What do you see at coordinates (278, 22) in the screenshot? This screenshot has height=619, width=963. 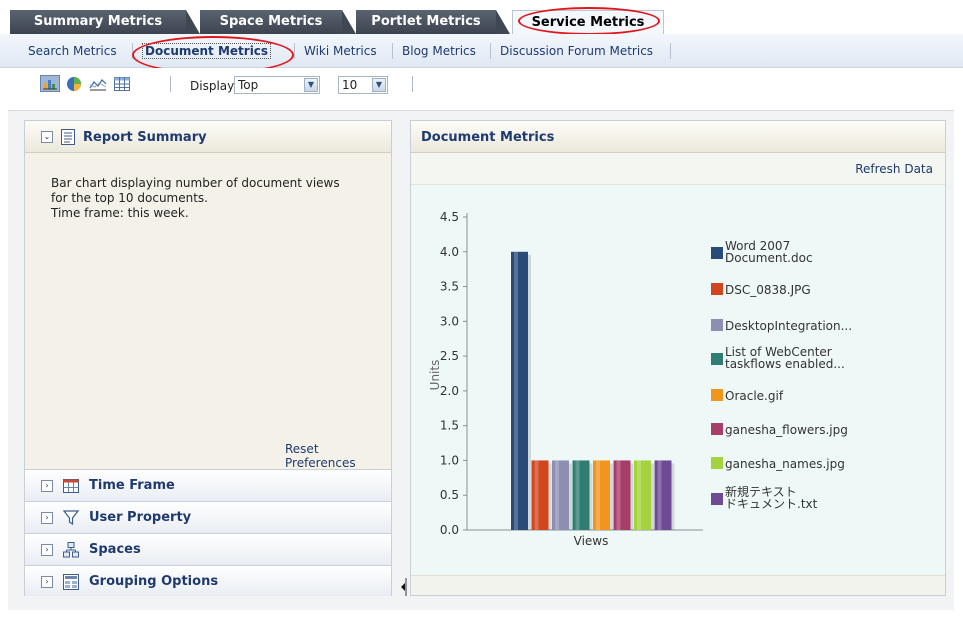 I see `tab-space-metrics: Space Metrics` at bounding box center [278, 22].